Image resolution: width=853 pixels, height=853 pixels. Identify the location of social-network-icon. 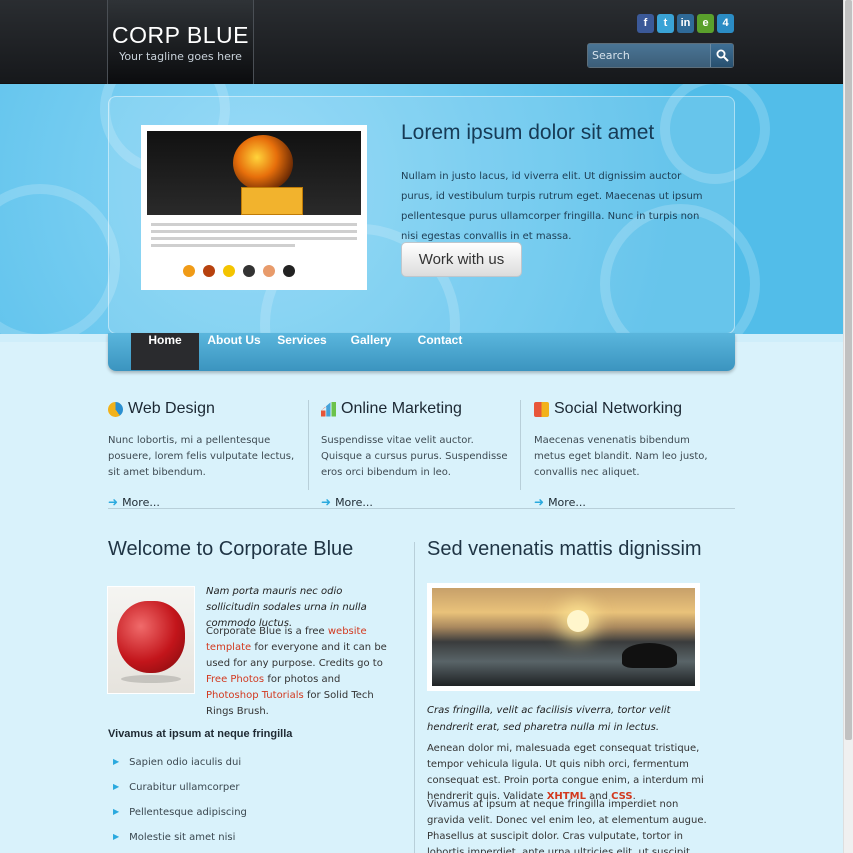
(541, 409).